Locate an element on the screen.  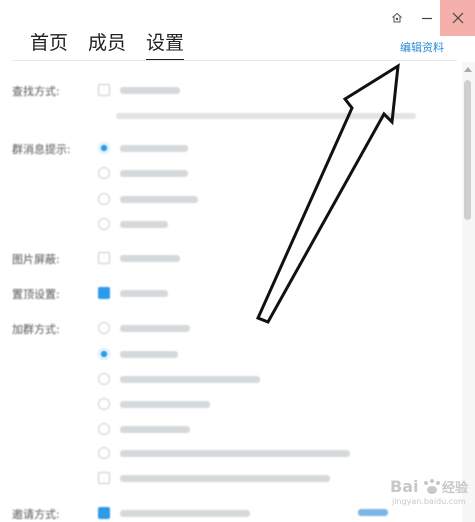
join-verify-option is located at coordinates (214, 478).